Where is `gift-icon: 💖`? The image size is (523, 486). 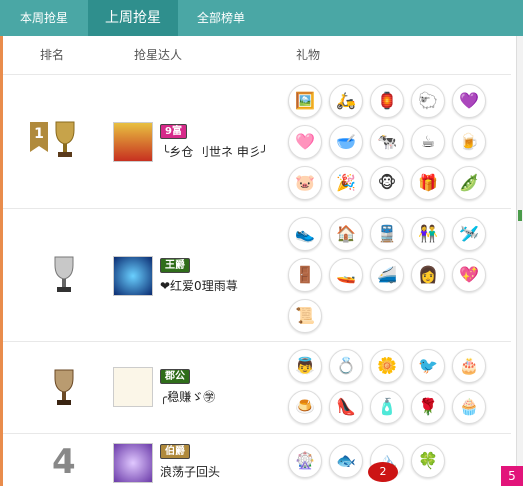 gift-icon: 💖 is located at coordinates (469, 275).